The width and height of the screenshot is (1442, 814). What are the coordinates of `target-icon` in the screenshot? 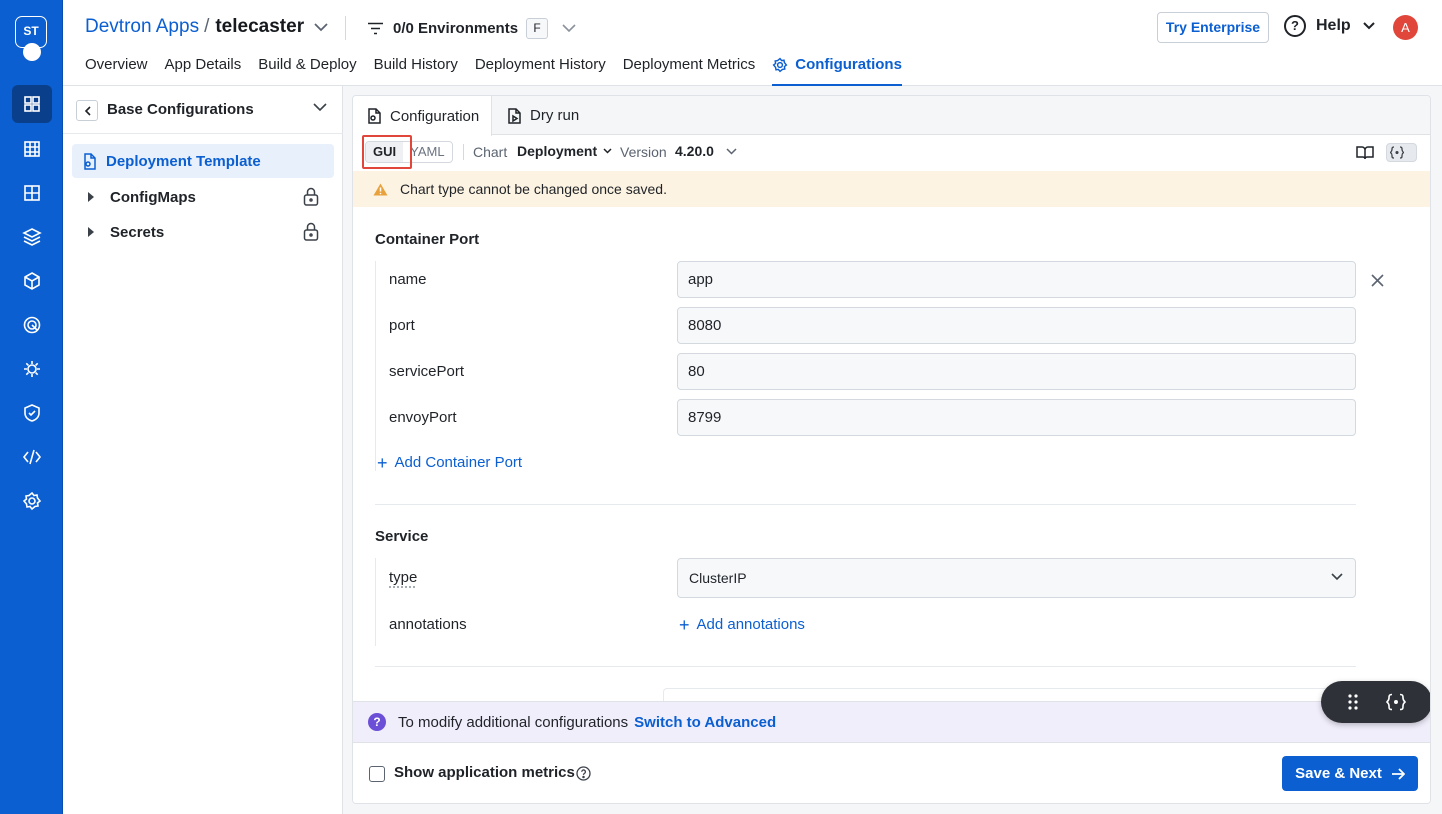 It's located at (32, 325).